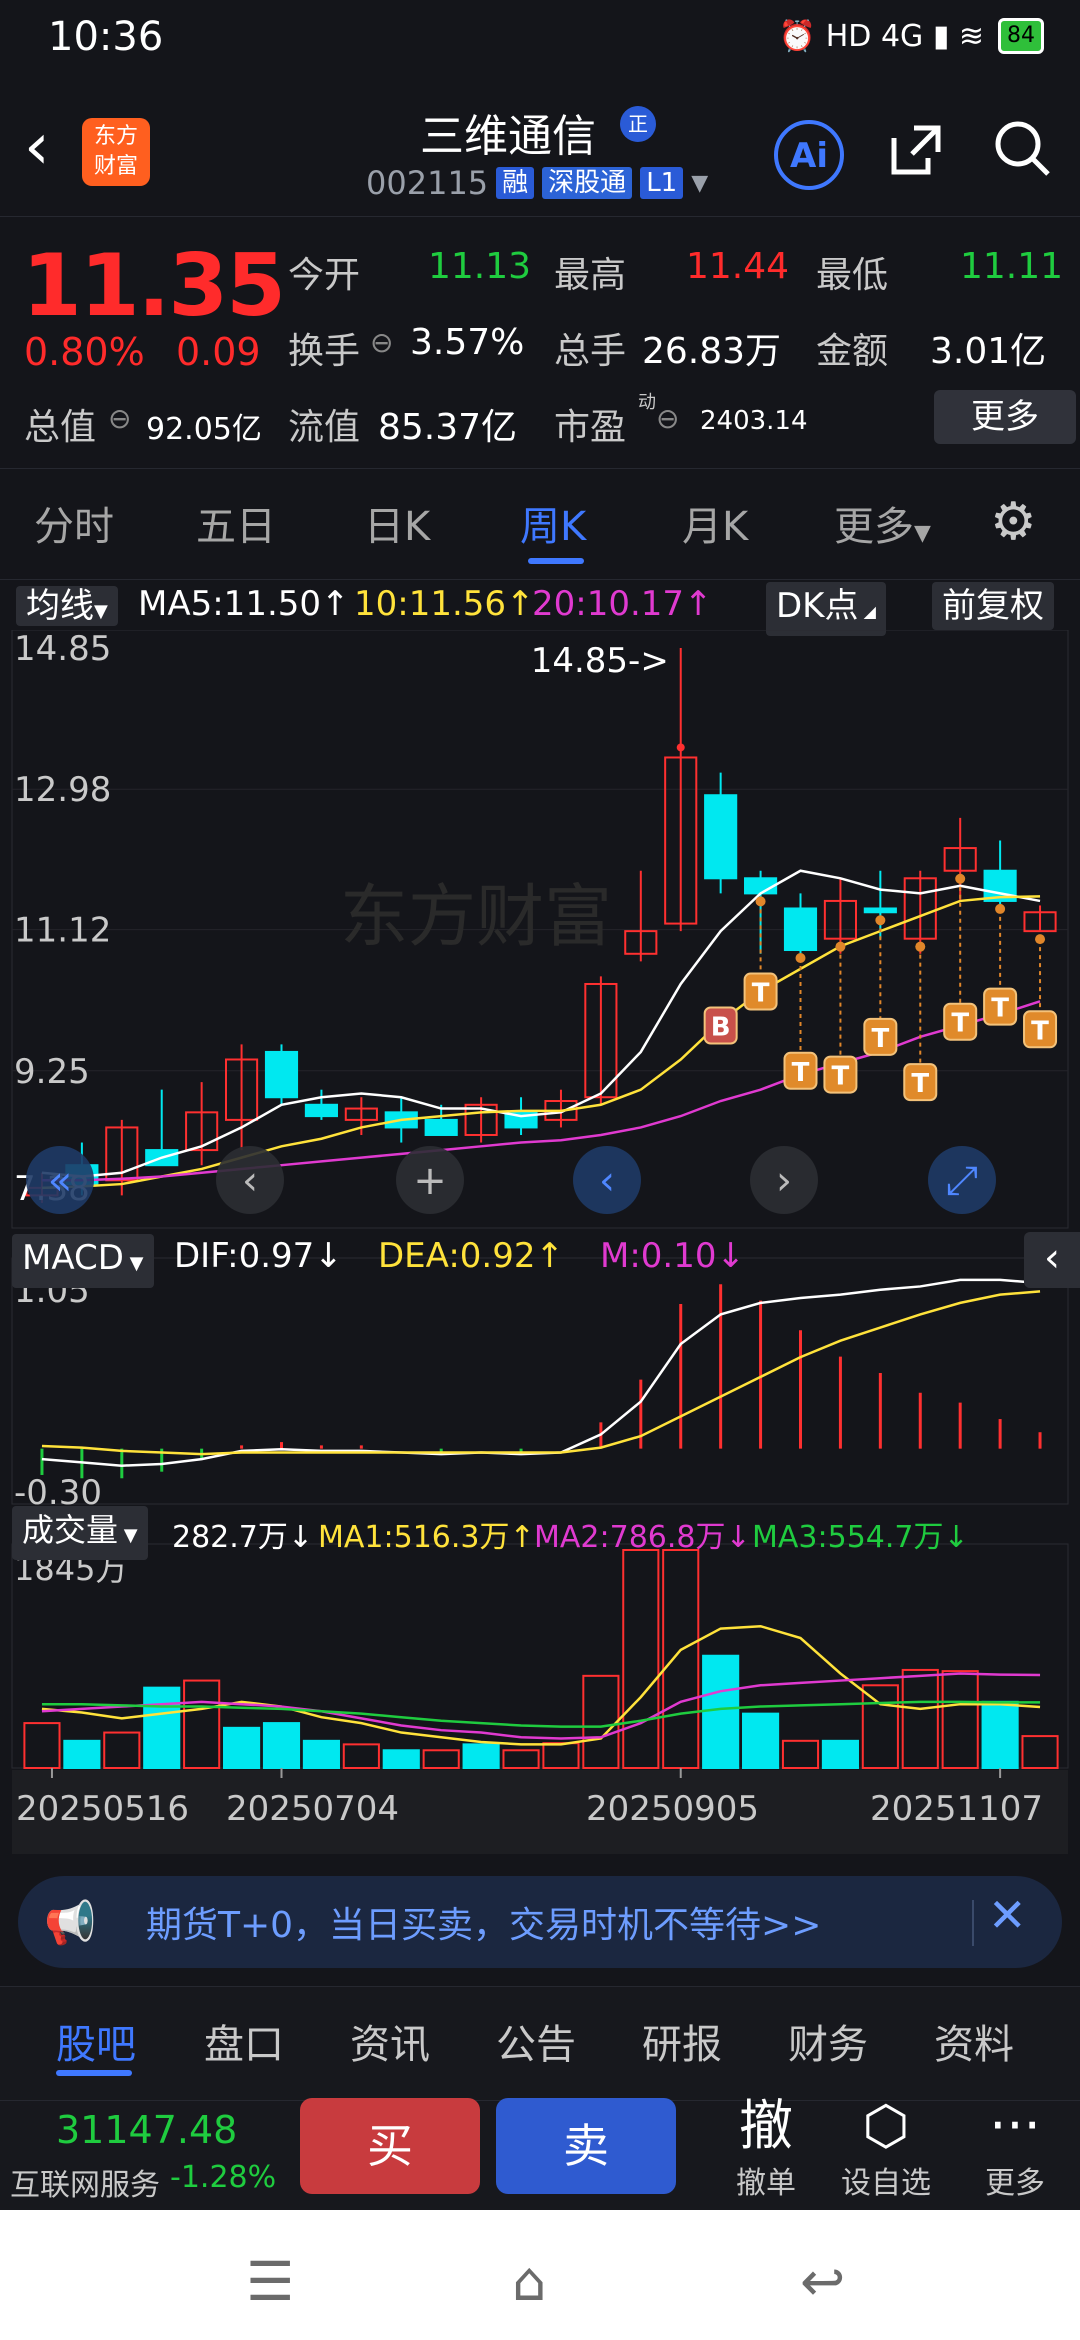 The image size is (1080, 2340). What do you see at coordinates (84, 352) in the screenshot?
I see `change-percent: 0.80%` at bounding box center [84, 352].